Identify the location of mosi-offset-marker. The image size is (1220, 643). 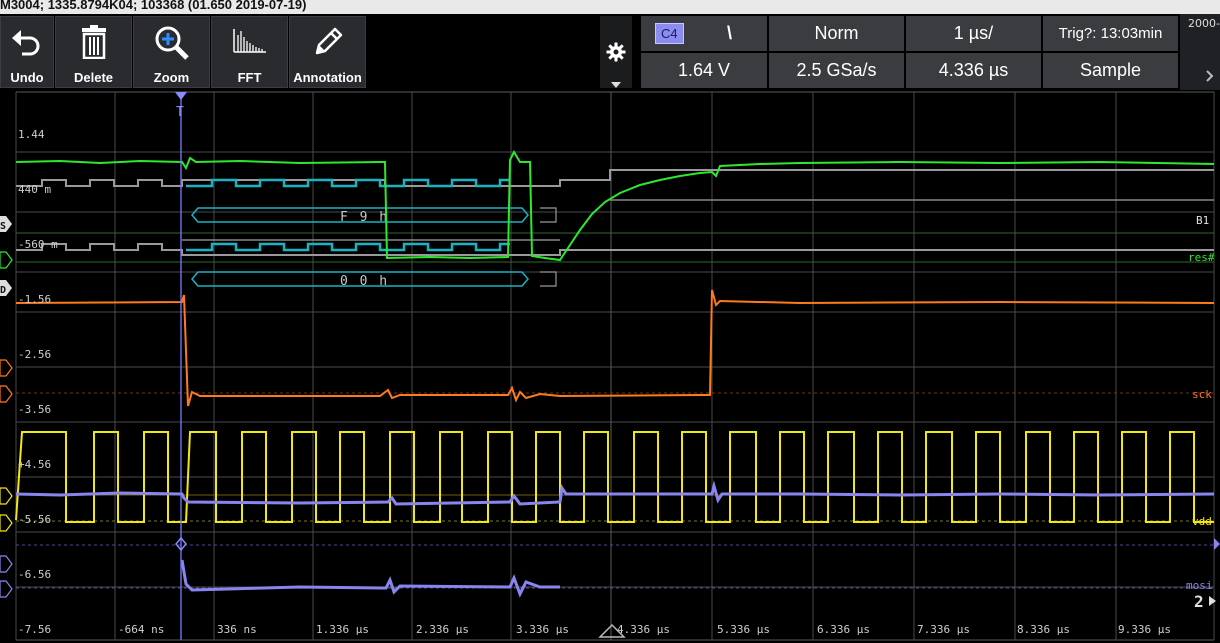
(1217, 544).